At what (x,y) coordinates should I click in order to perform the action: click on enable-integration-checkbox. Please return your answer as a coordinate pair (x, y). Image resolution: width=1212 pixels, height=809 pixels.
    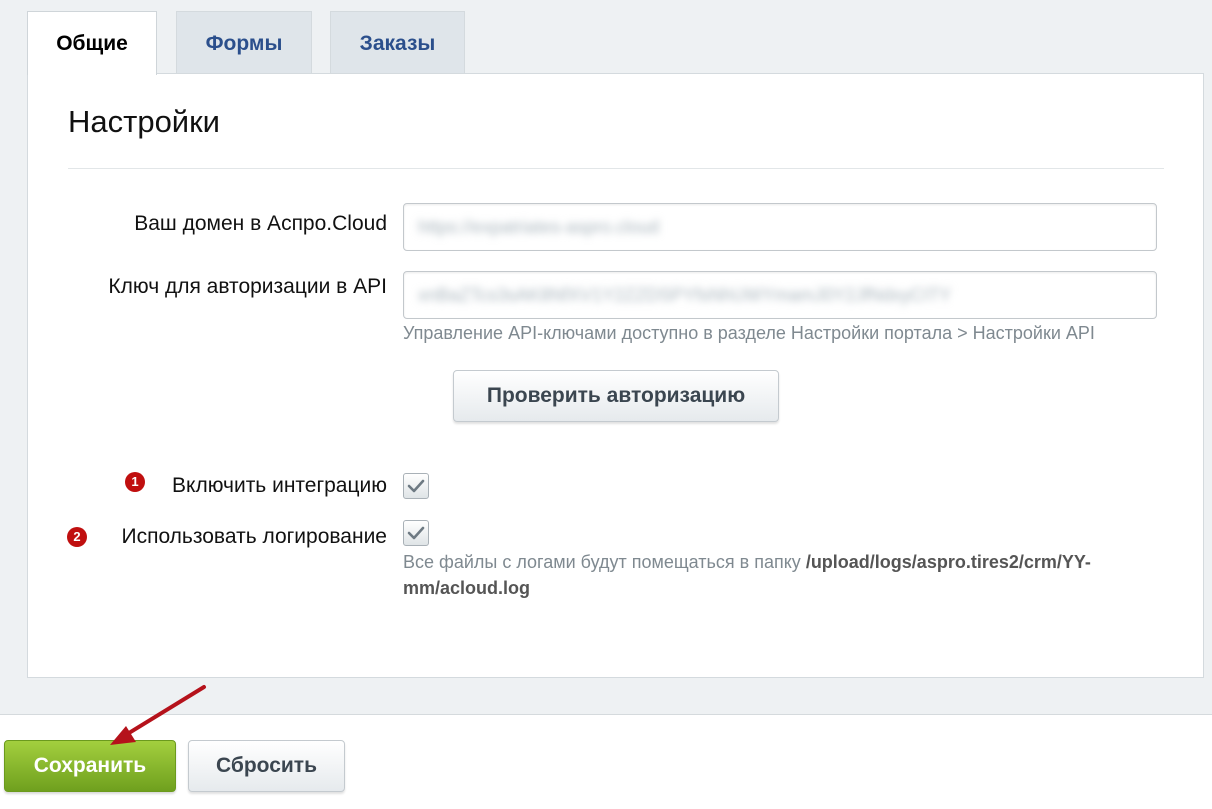
    Looking at the image, I should click on (416, 486).